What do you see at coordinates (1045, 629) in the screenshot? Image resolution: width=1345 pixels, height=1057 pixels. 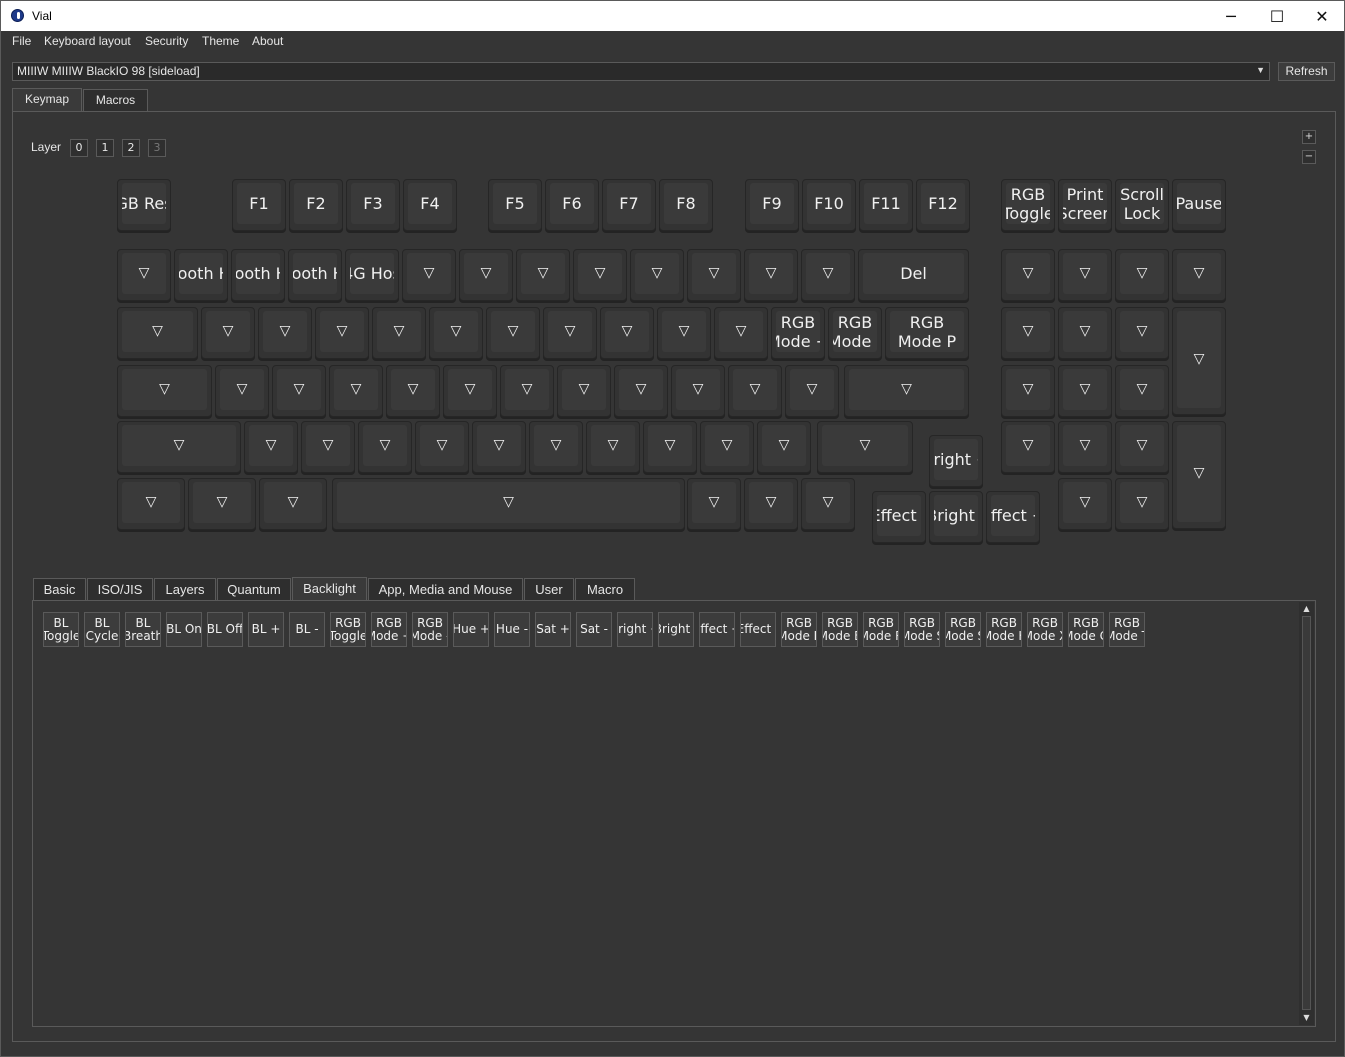 I see `keycode-button: RGB Mode X` at bounding box center [1045, 629].